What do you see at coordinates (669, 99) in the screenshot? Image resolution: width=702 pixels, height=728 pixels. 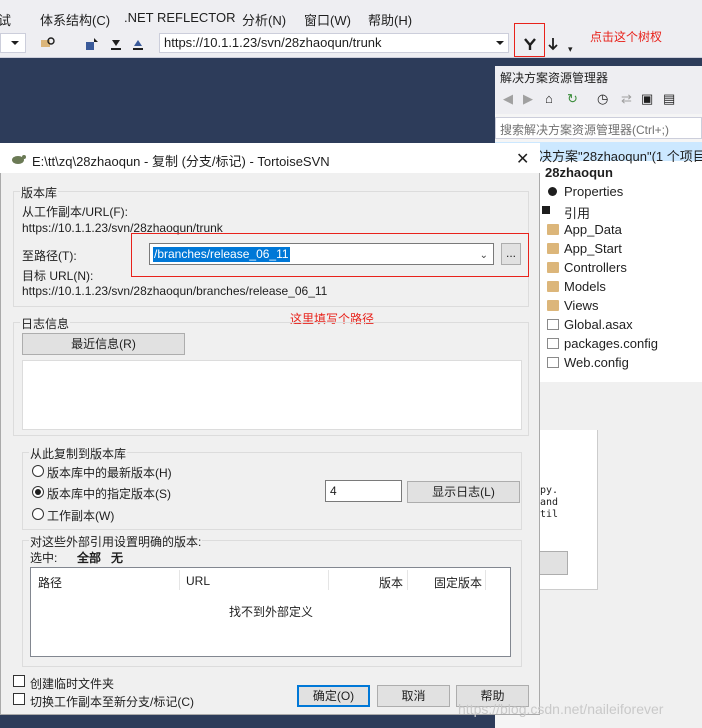 I see `show-all-icon: ▤` at bounding box center [669, 99].